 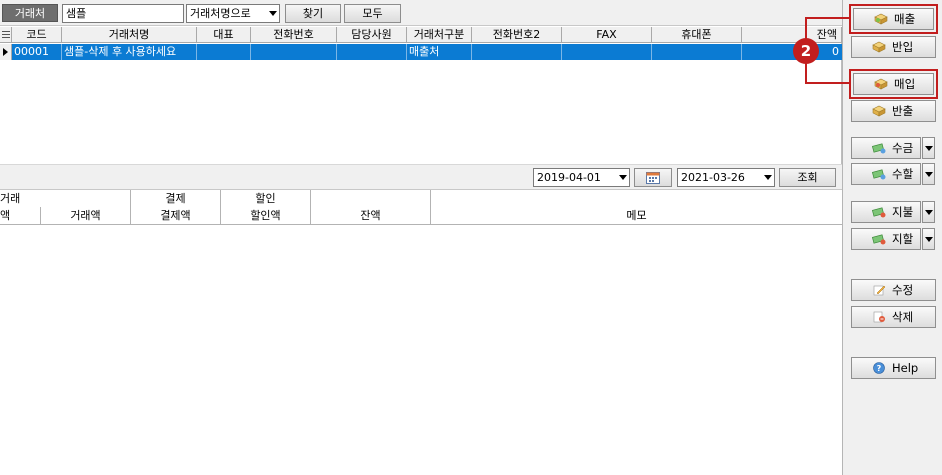 I want to click on receipt-dropdown, so click(x=928, y=148).